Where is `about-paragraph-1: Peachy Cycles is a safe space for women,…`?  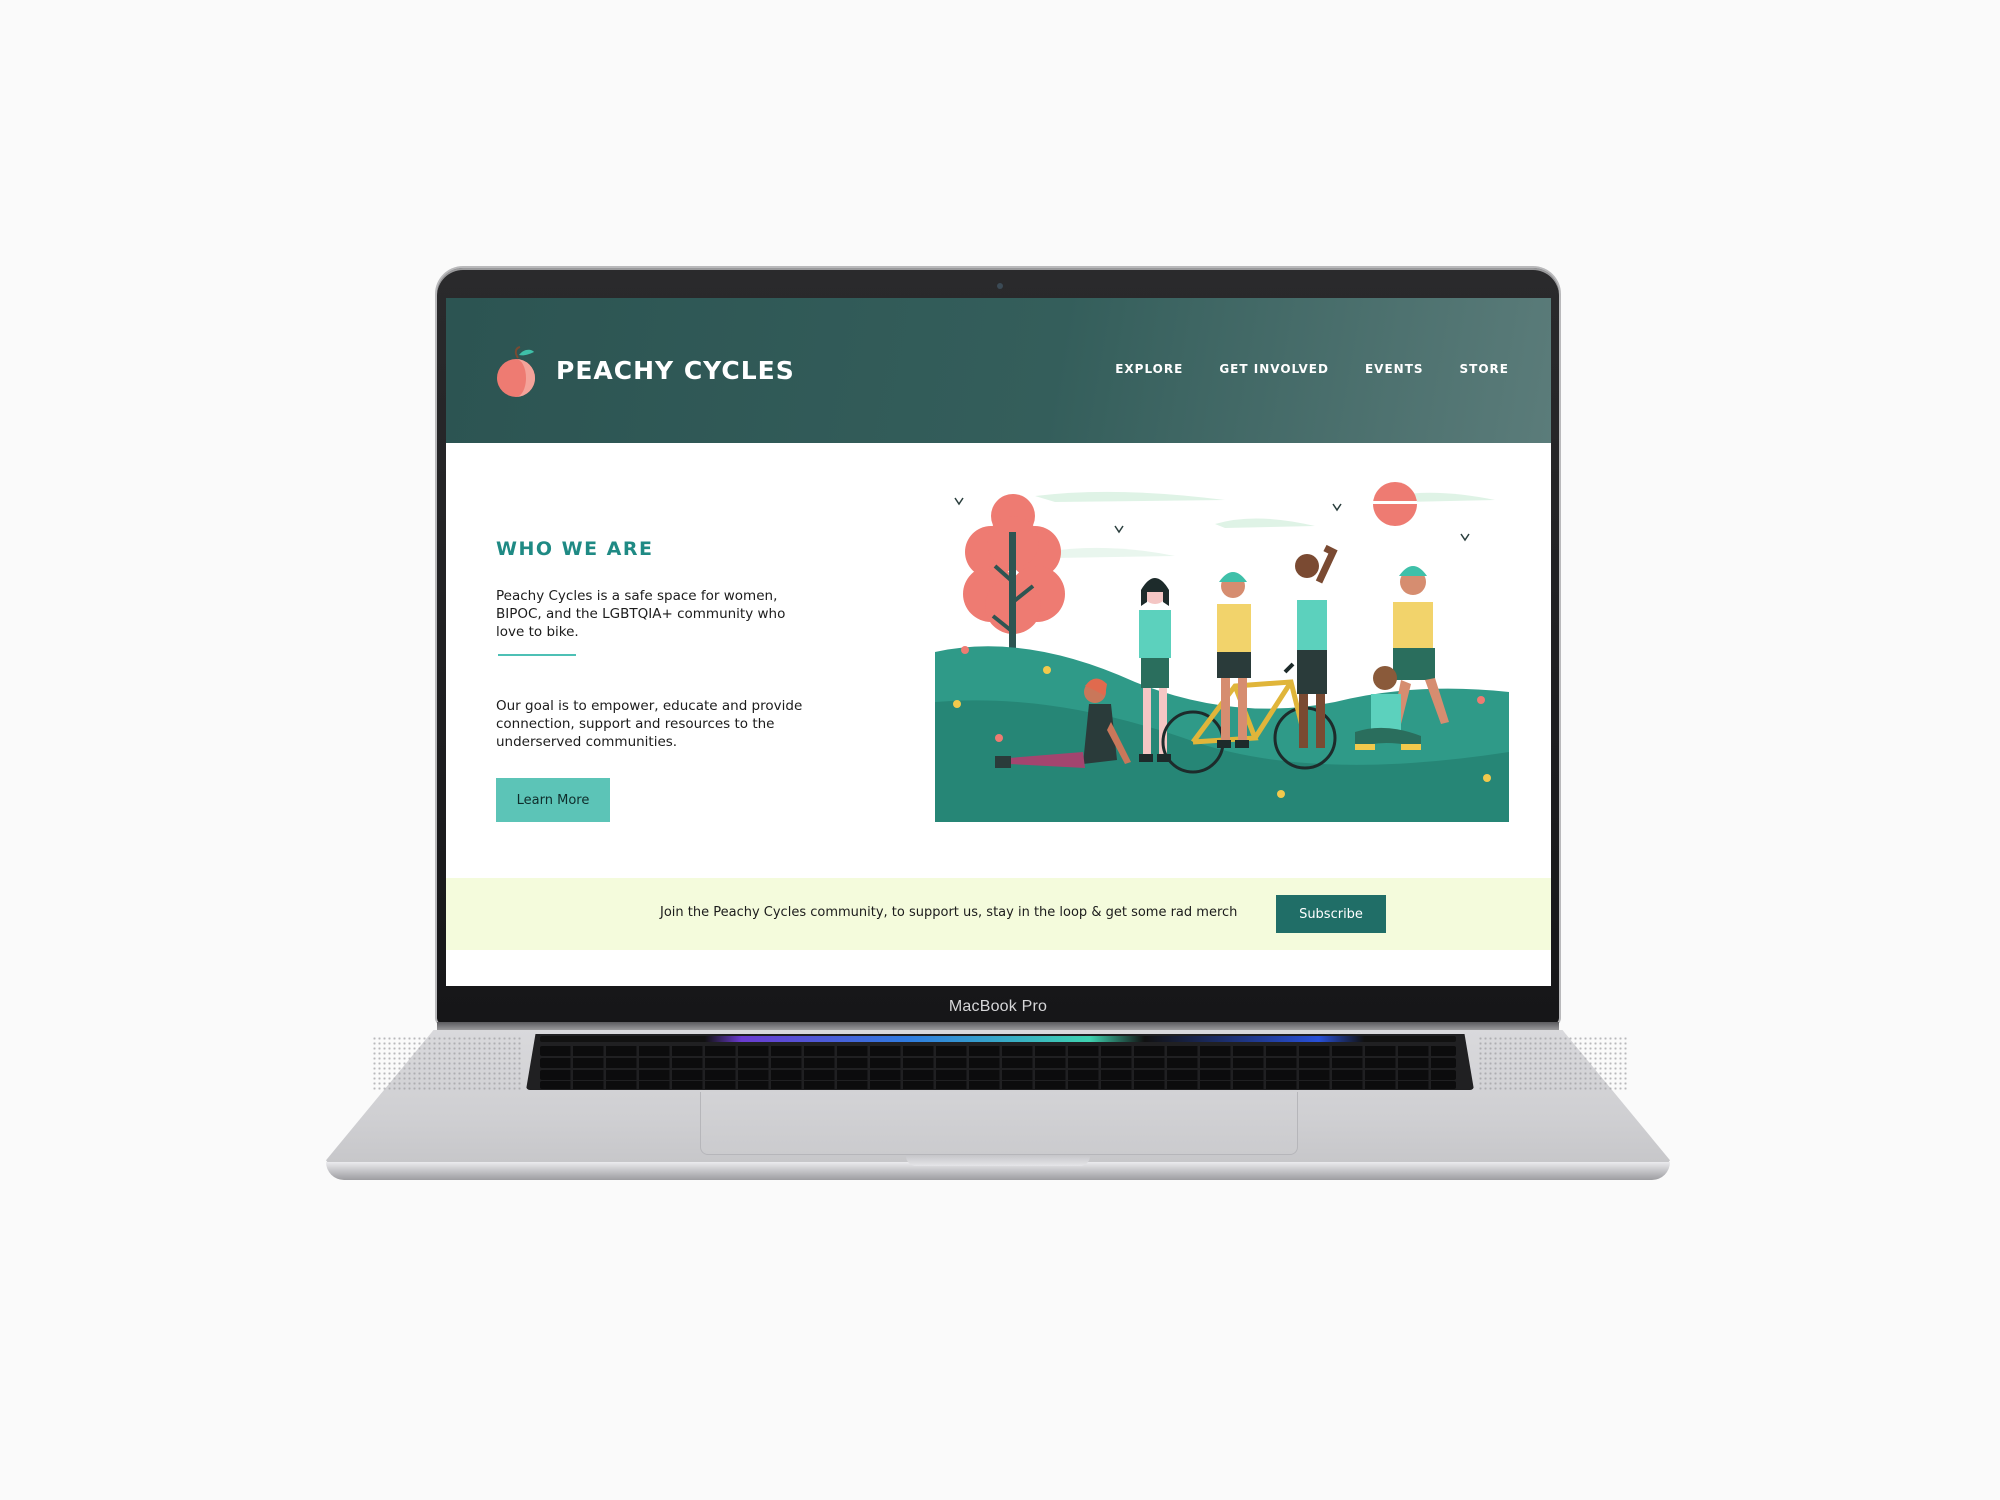 about-paragraph-1: Peachy Cycles is a safe space for women,… is located at coordinates (641, 613).